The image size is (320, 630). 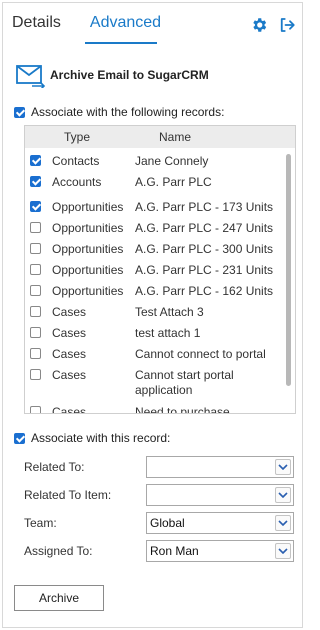 I want to click on related-to-item-label: Related To Item:, so click(x=68, y=495).